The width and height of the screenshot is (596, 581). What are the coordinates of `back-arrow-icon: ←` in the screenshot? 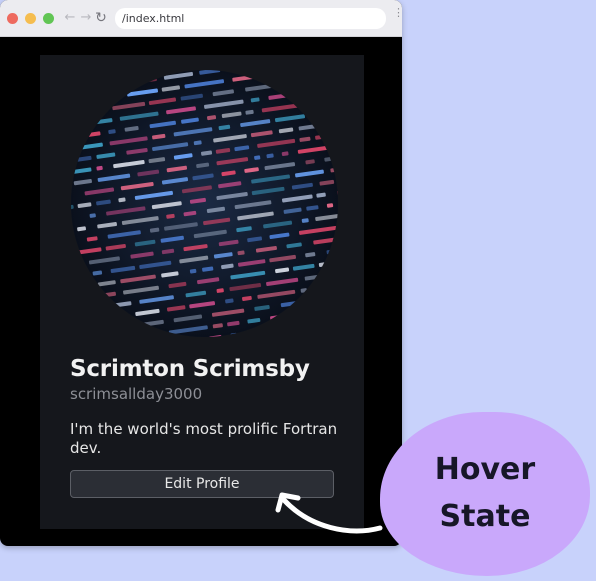 It's located at (70, 18).